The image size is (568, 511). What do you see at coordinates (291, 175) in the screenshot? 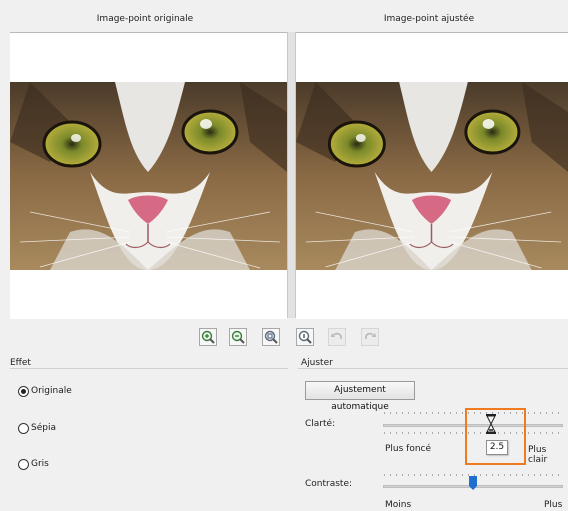
I see `panel-splitter` at bounding box center [291, 175].